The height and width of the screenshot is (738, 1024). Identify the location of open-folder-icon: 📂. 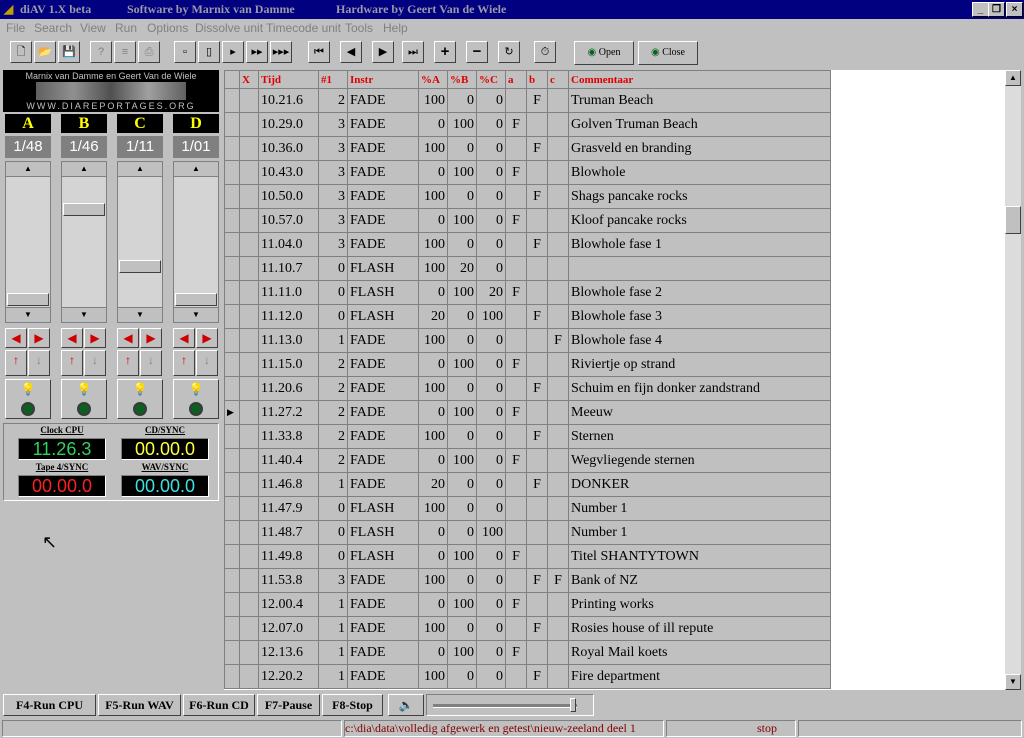
(45, 52).